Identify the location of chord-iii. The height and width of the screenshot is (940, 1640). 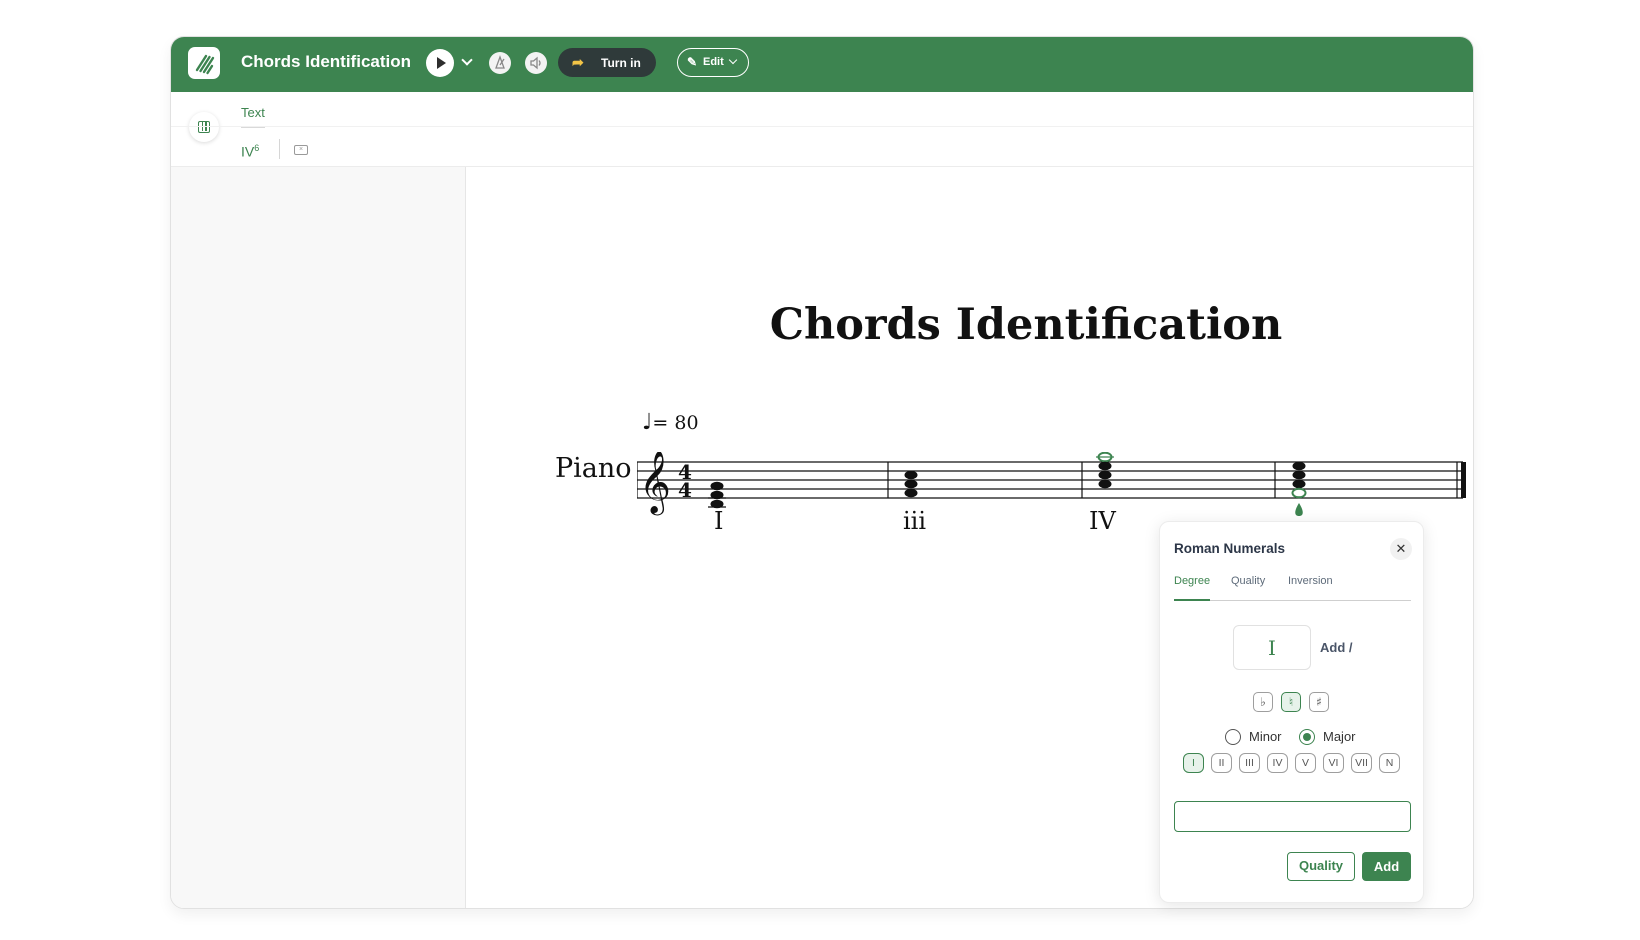
(911, 484).